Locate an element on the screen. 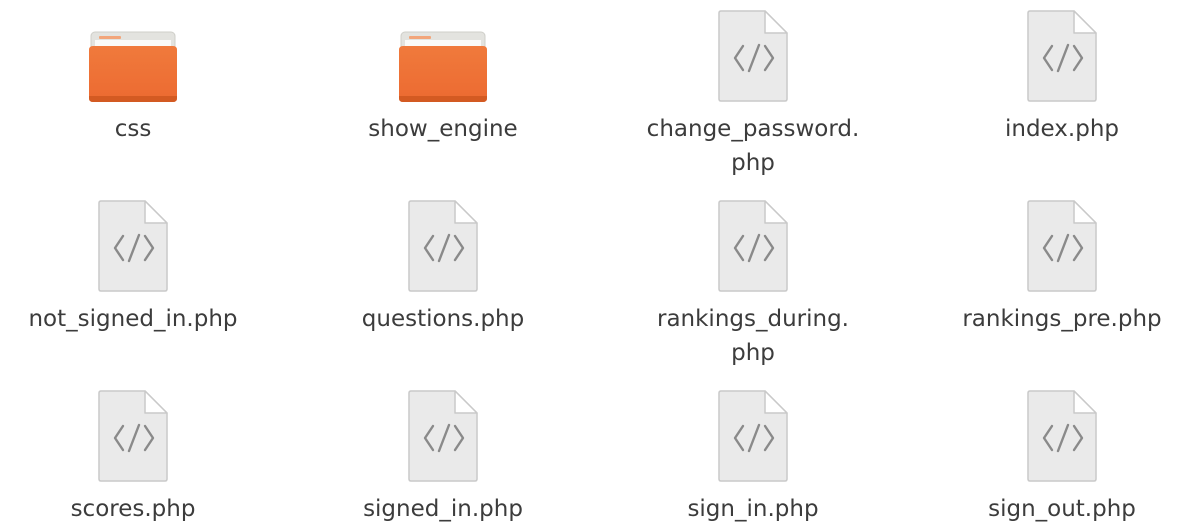 Image resolution: width=1188 pixels, height=523 pixels. file-item: index.php is located at coordinates (1055, 77).